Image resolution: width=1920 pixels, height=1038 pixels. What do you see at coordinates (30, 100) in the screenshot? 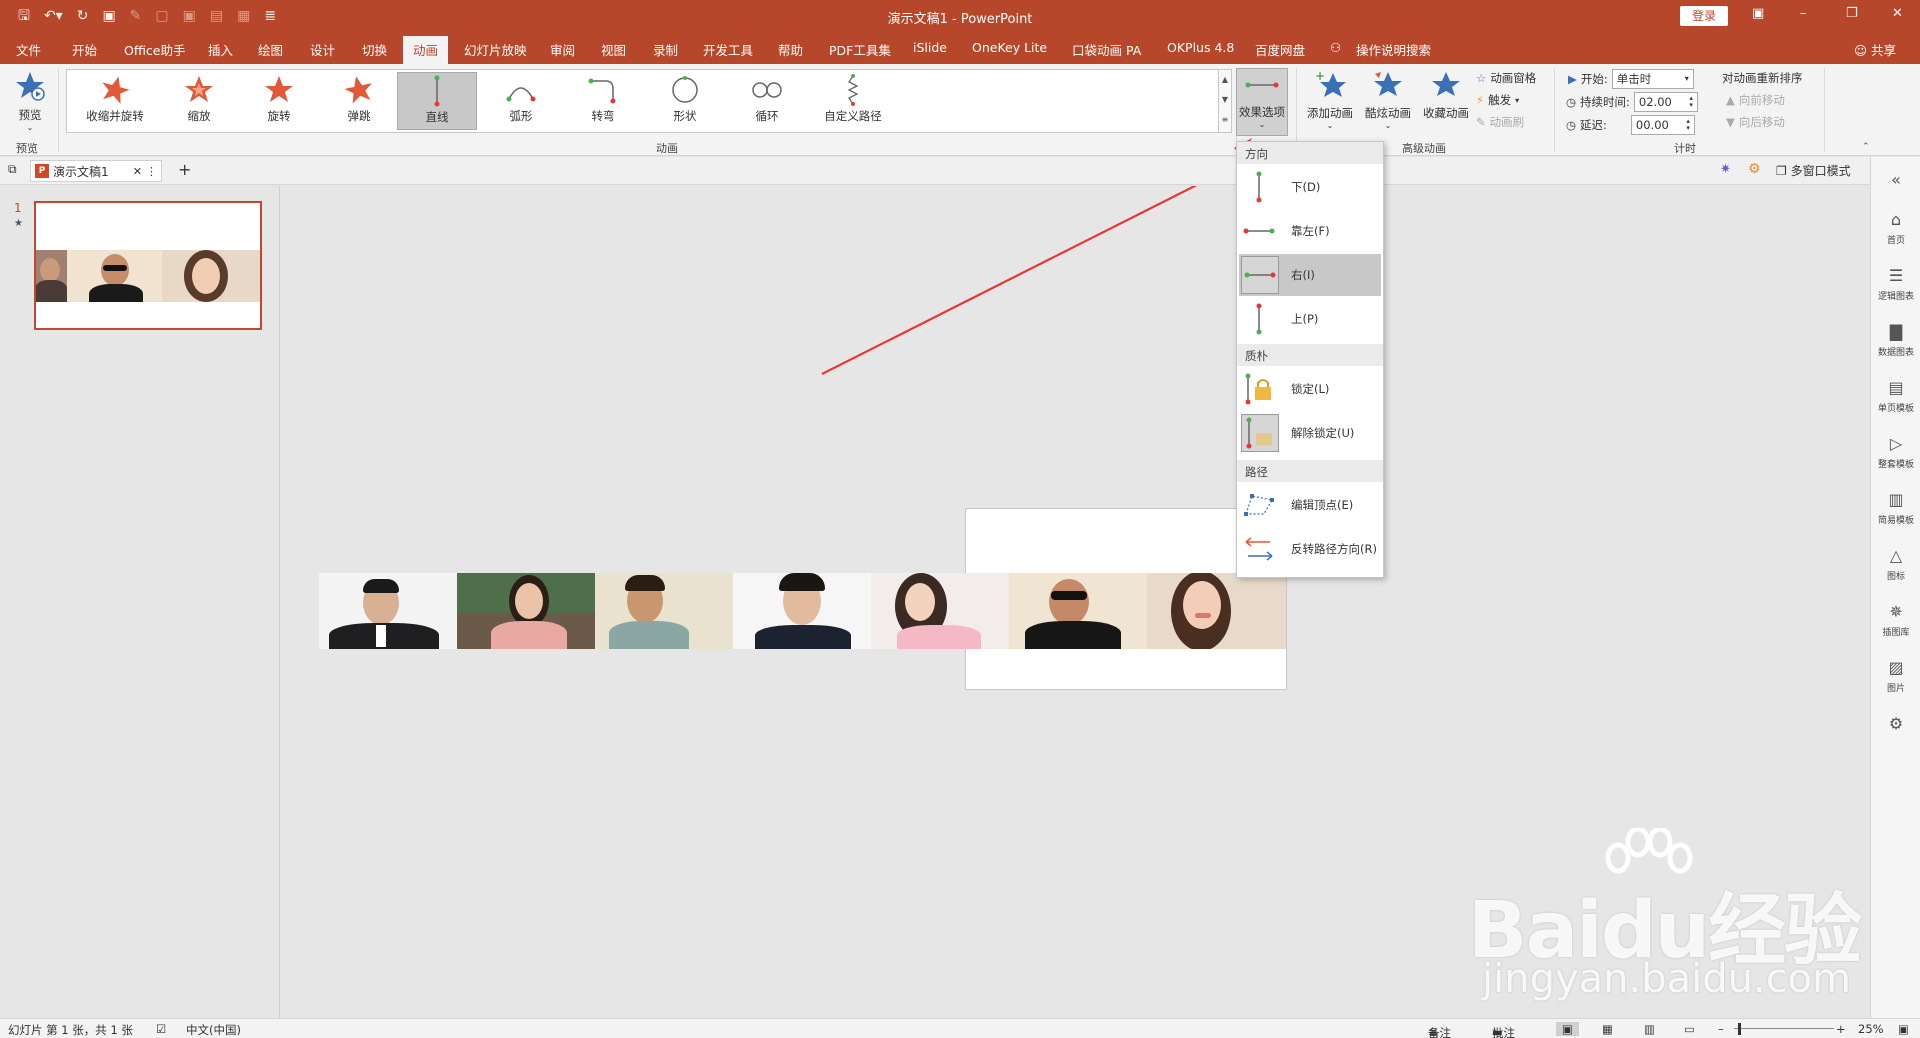
I see `preview-button: 预览 ⌄` at bounding box center [30, 100].